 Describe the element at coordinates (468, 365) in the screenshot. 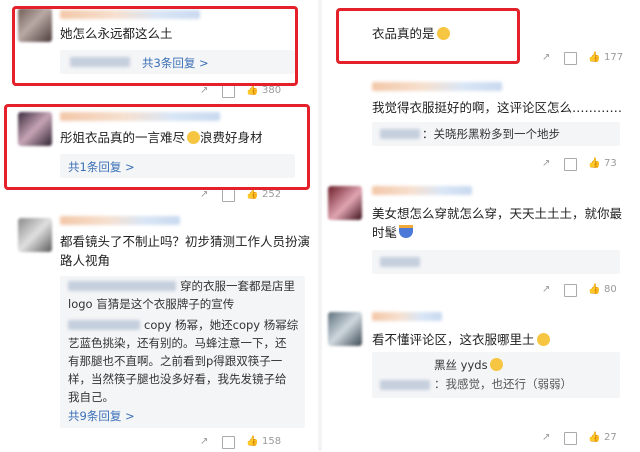

I see `reply-text: 黑丝 yyds` at that location.